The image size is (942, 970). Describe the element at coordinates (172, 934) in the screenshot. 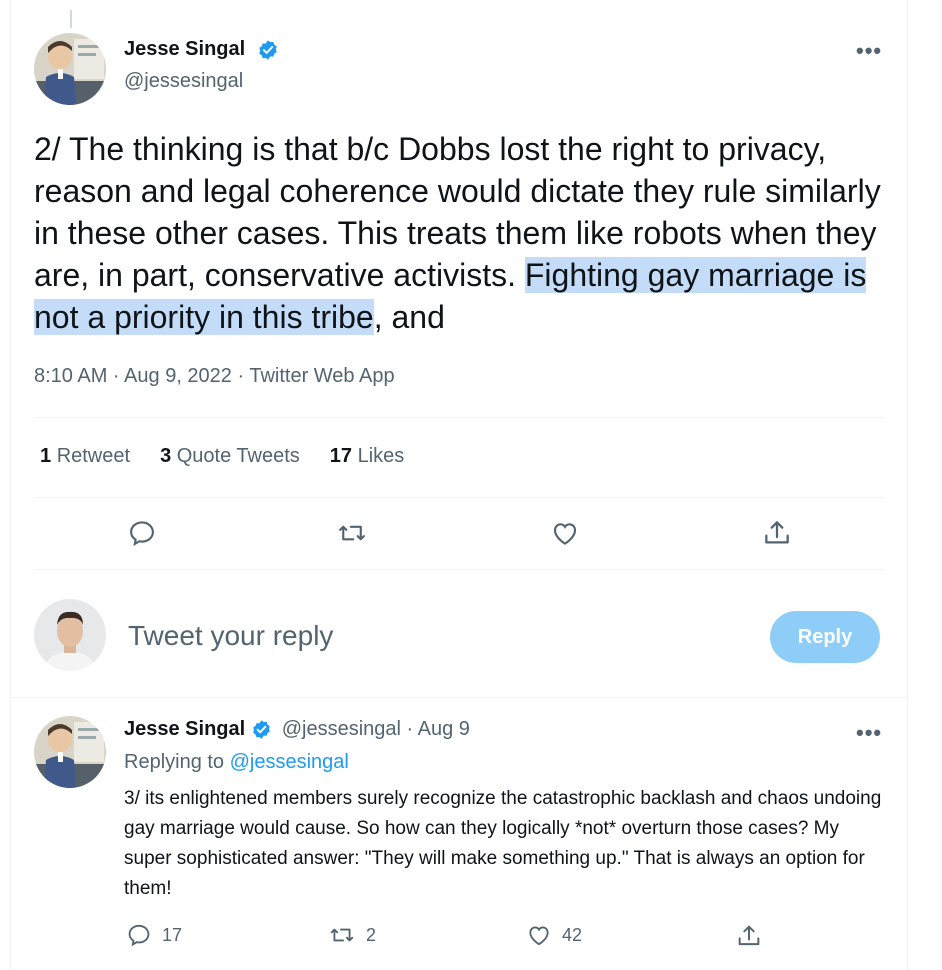

I see `reply-count: 17` at that location.